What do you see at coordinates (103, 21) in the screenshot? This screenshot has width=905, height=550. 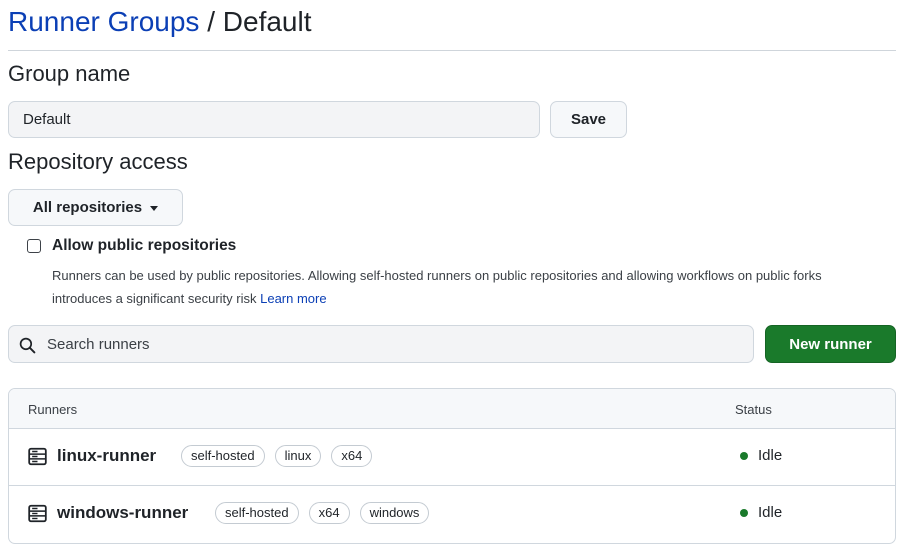 I see `breadcrumb-runner-groups-link: Runner Groups` at bounding box center [103, 21].